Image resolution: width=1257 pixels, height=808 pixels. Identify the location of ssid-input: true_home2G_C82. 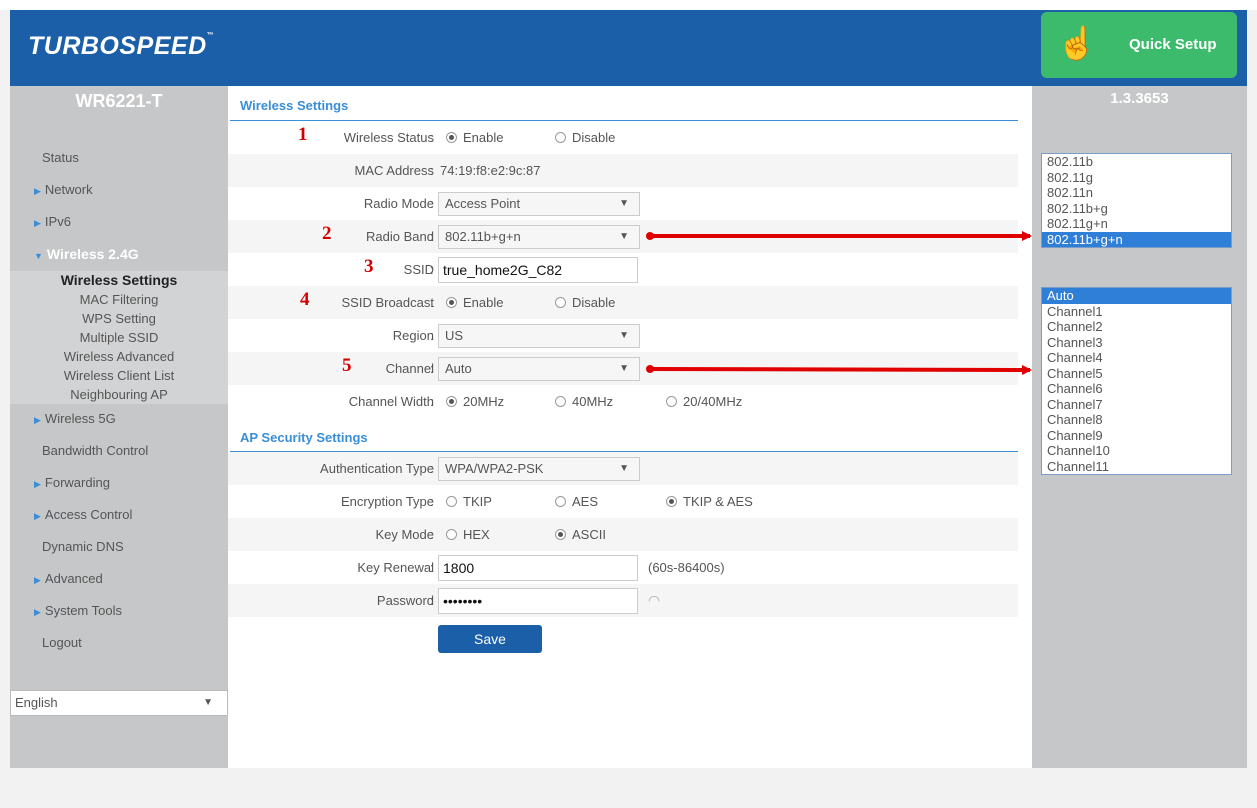
(538, 270).